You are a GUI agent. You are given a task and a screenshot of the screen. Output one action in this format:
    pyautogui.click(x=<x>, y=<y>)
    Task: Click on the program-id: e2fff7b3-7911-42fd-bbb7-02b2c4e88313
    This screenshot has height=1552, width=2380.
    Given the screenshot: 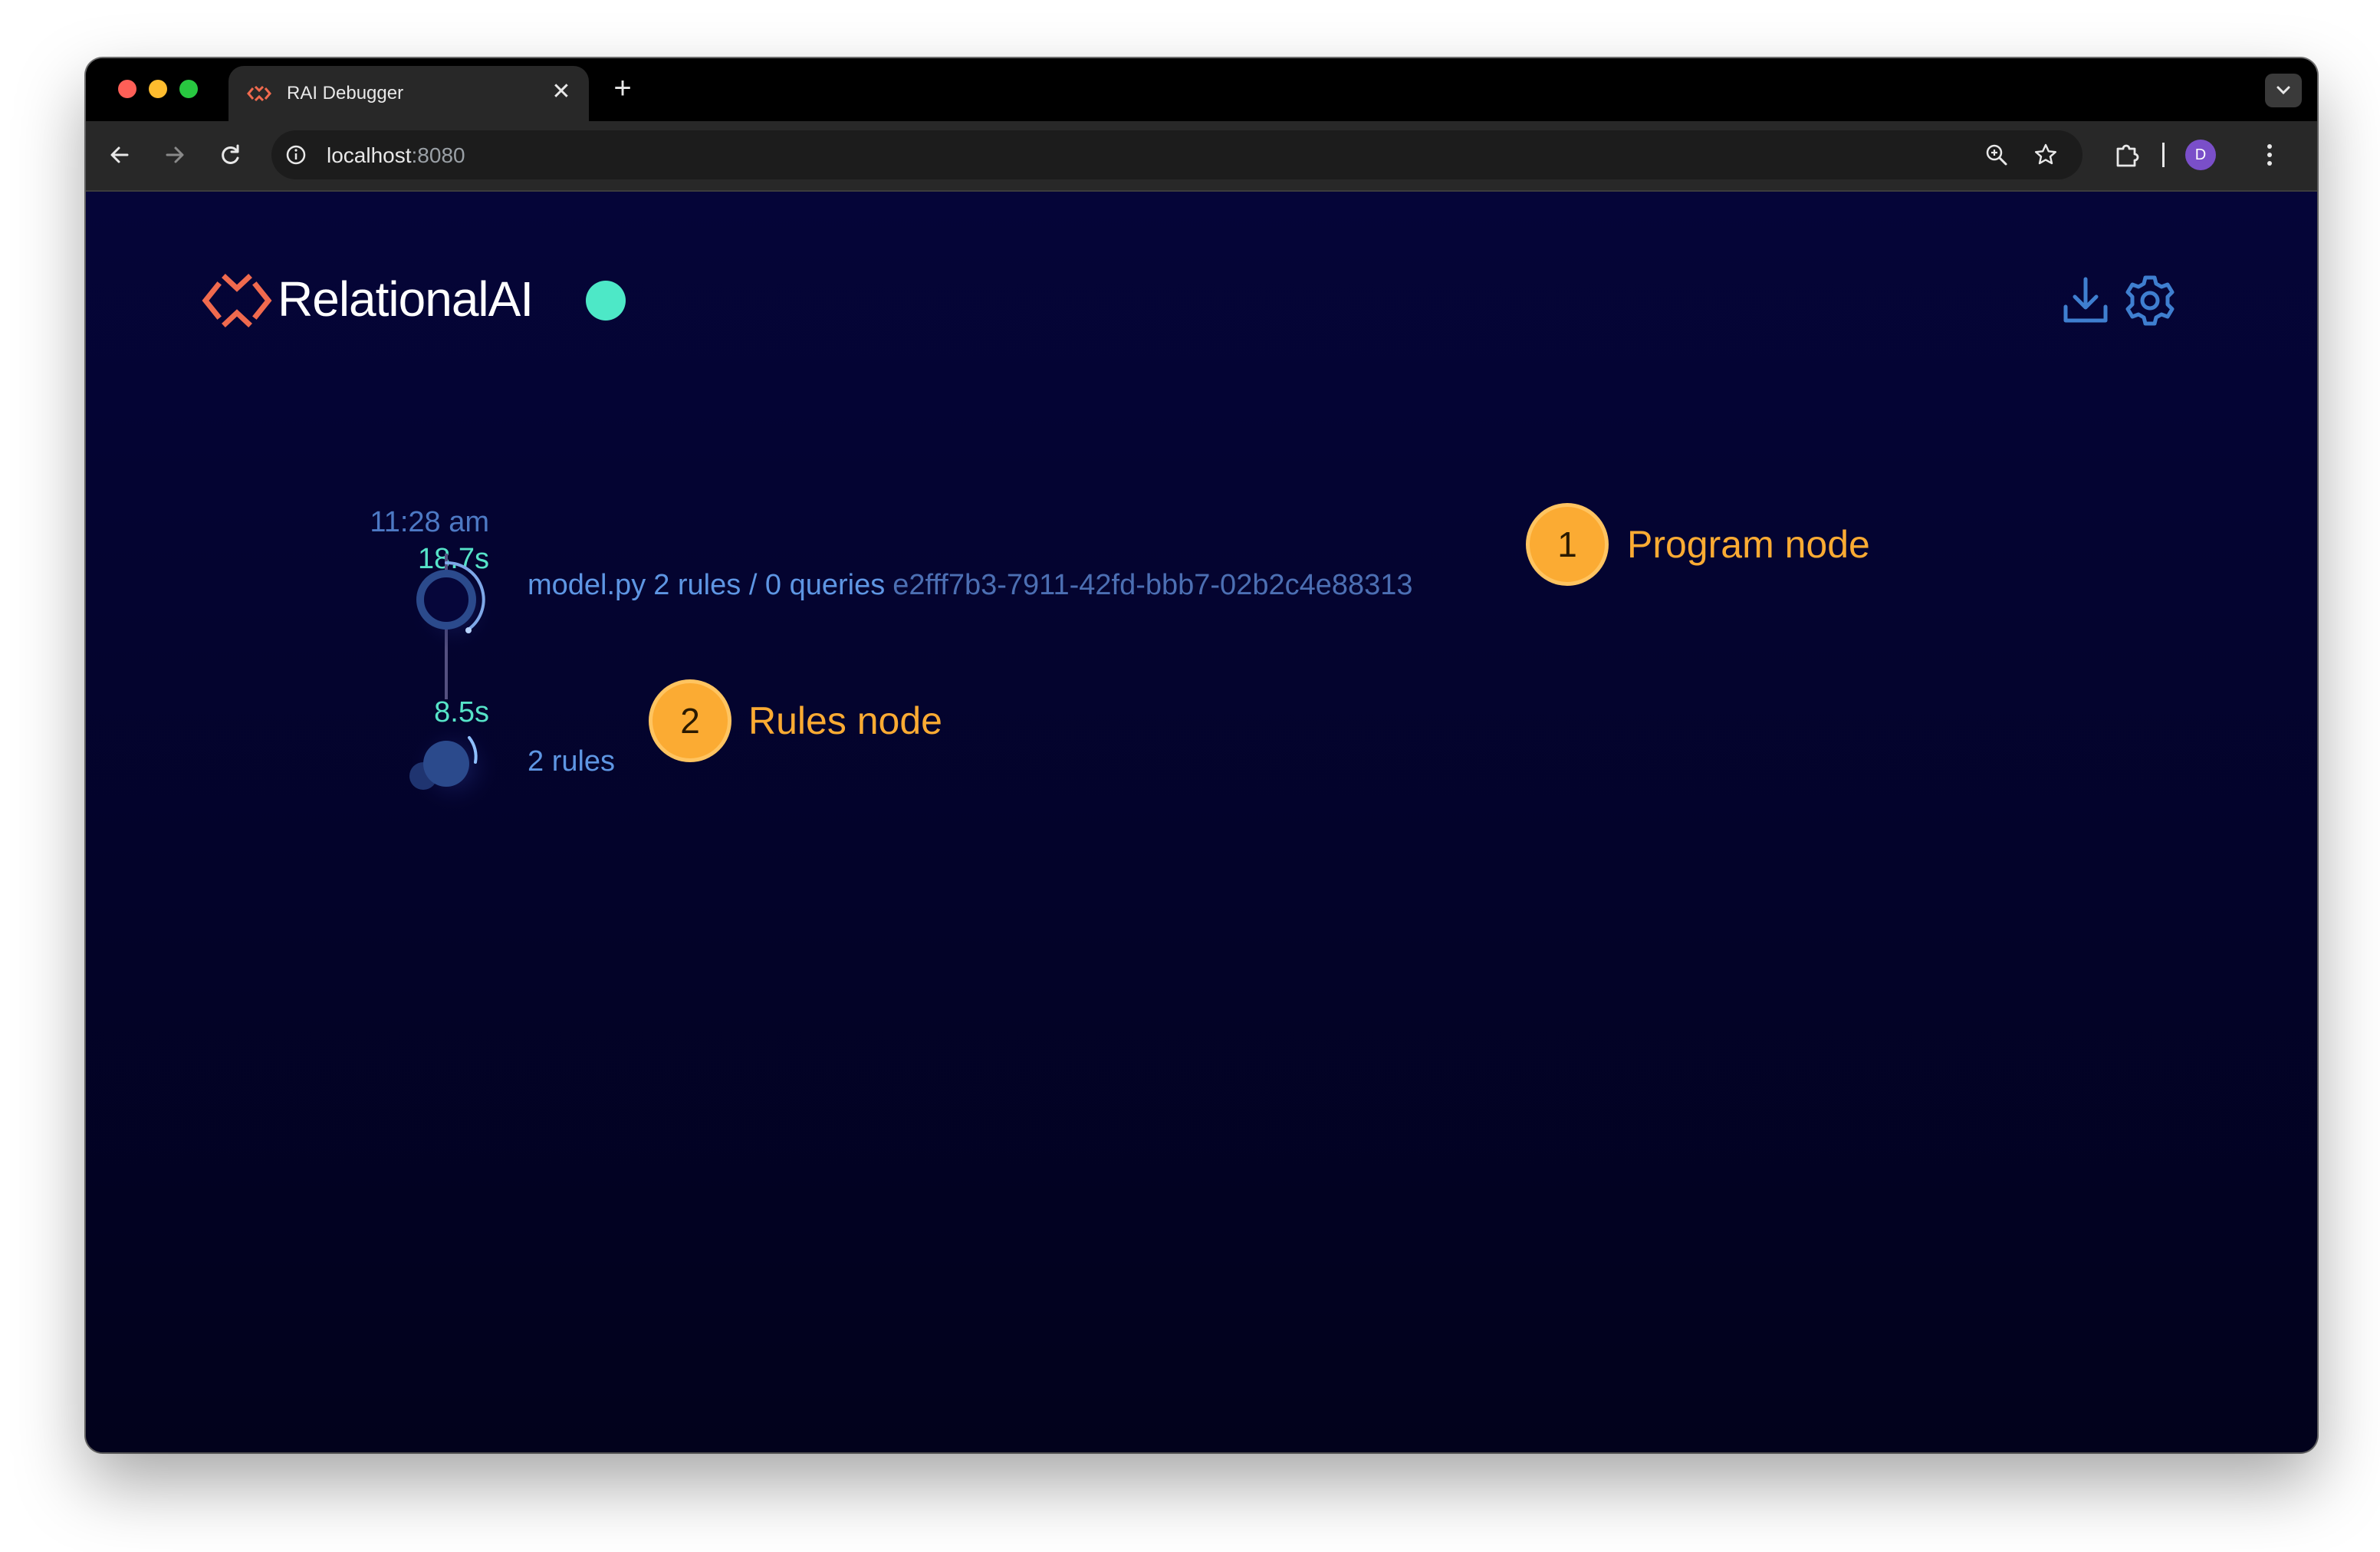 What is the action you would take?
    pyautogui.click(x=1153, y=585)
    